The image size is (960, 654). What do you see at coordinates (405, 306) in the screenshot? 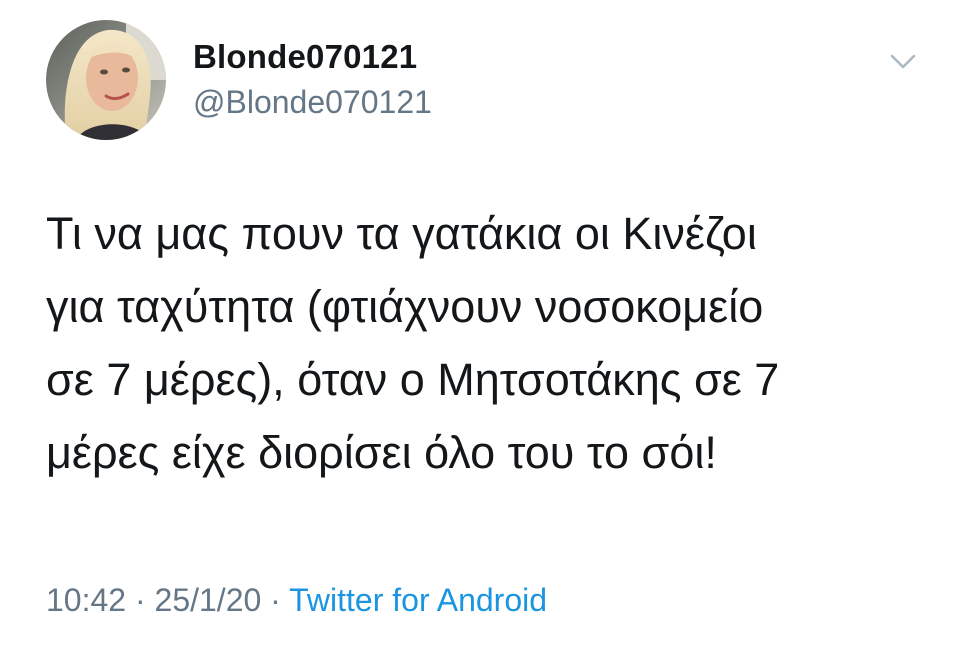
I see `tweet-text-line: για ταχύτητα (φτιάχνουν νοσοκομείο` at bounding box center [405, 306].